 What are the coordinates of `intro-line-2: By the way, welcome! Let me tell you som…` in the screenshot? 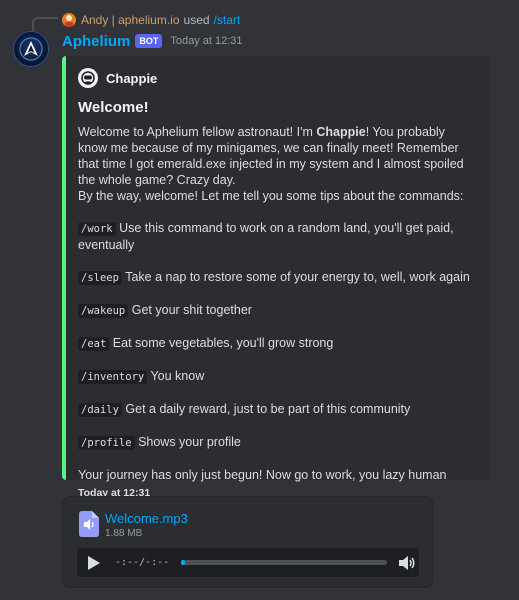 It's located at (271, 196).